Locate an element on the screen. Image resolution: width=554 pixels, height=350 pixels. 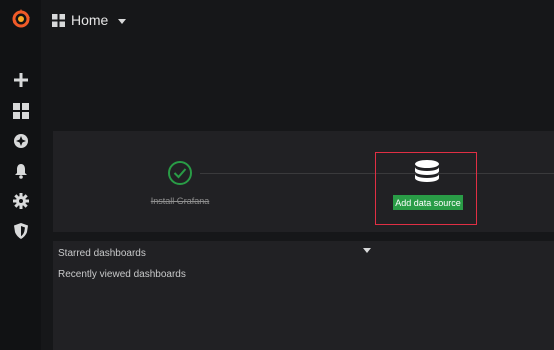
dashboards-icon is located at coordinates (21, 111).